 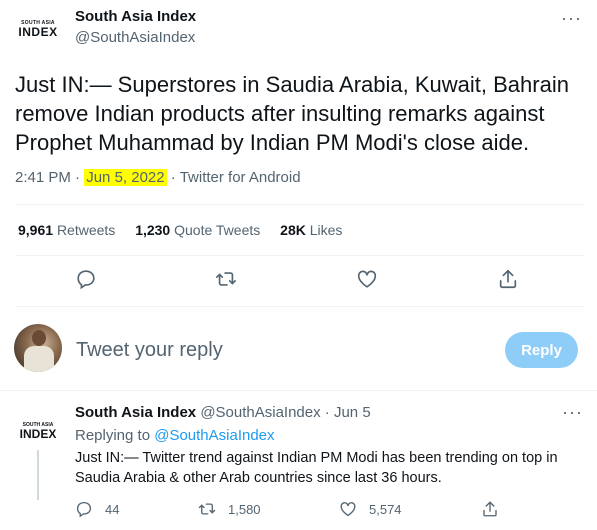 I want to click on likes-stat: 28K Likes, so click(x=311, y=230).